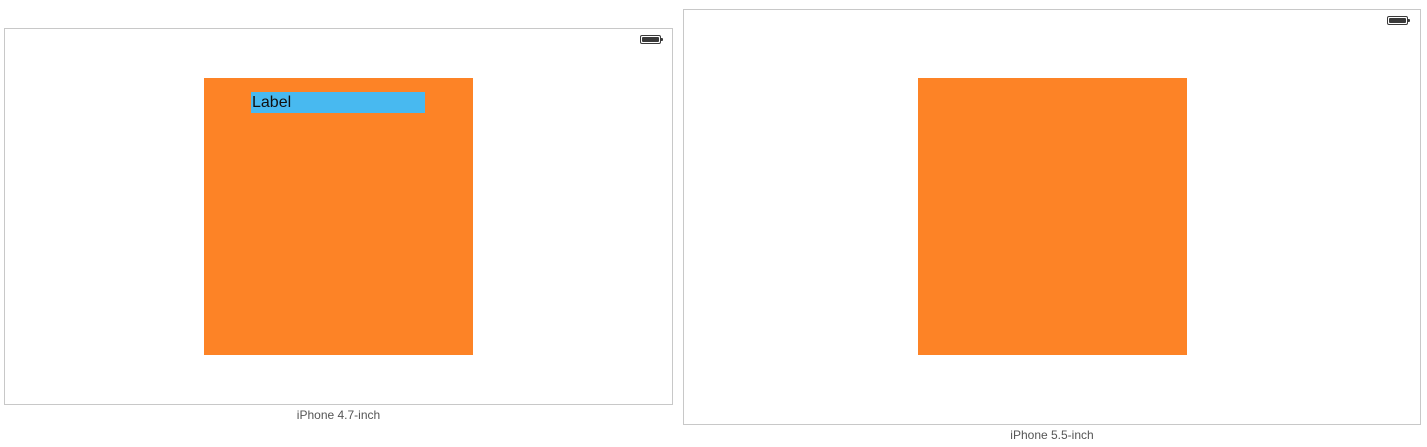 This screenshot has width=1427, height=447. I want to click on device-caption: iPhone 4.7-inch, so click(338, 415).